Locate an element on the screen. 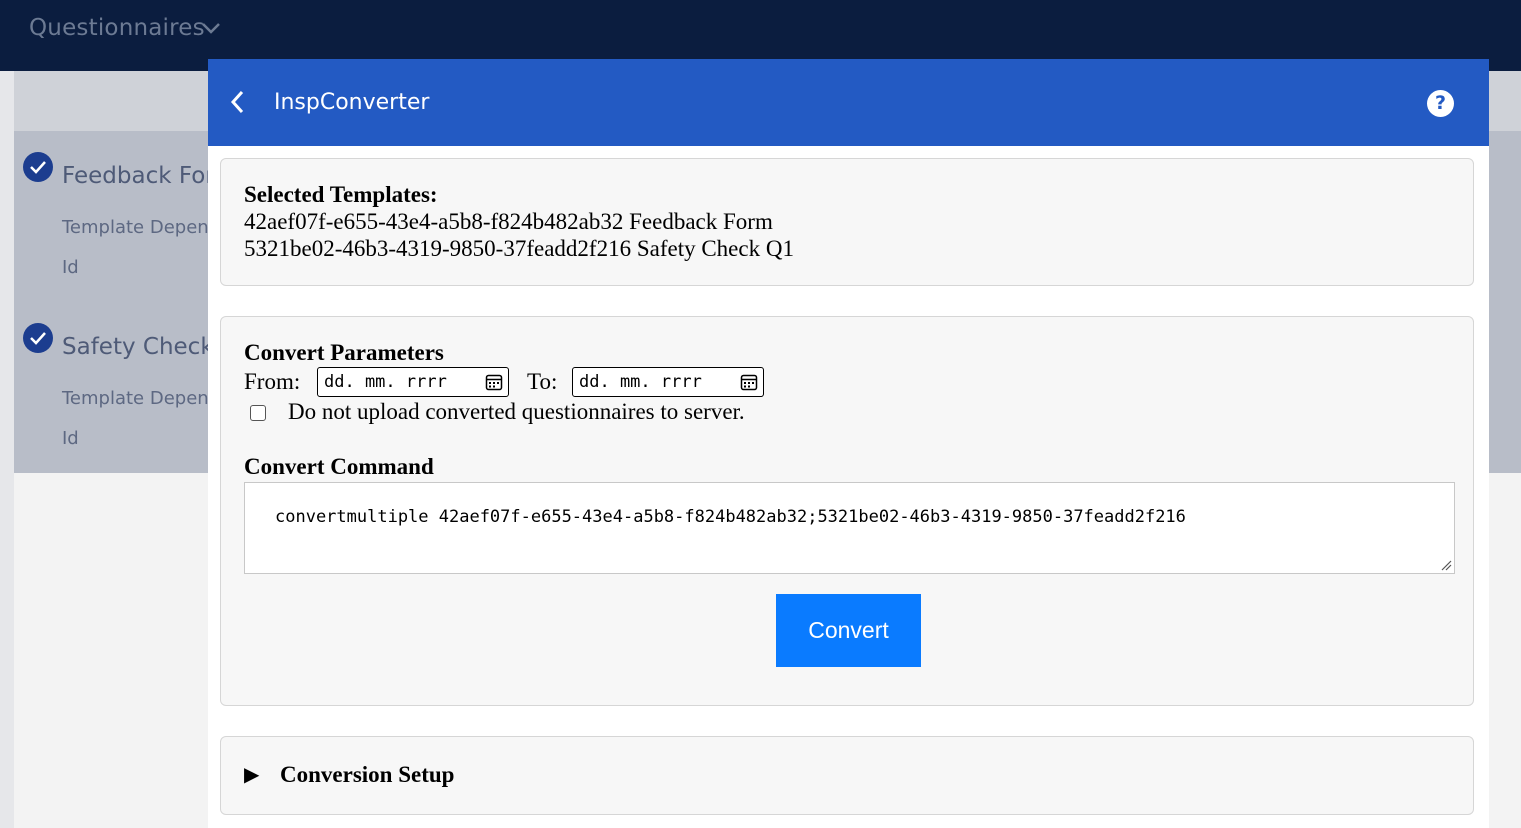 This screenshot has width=1521, height=828. convert-command-heading: Convert Command is located at coordinates (339, 466).